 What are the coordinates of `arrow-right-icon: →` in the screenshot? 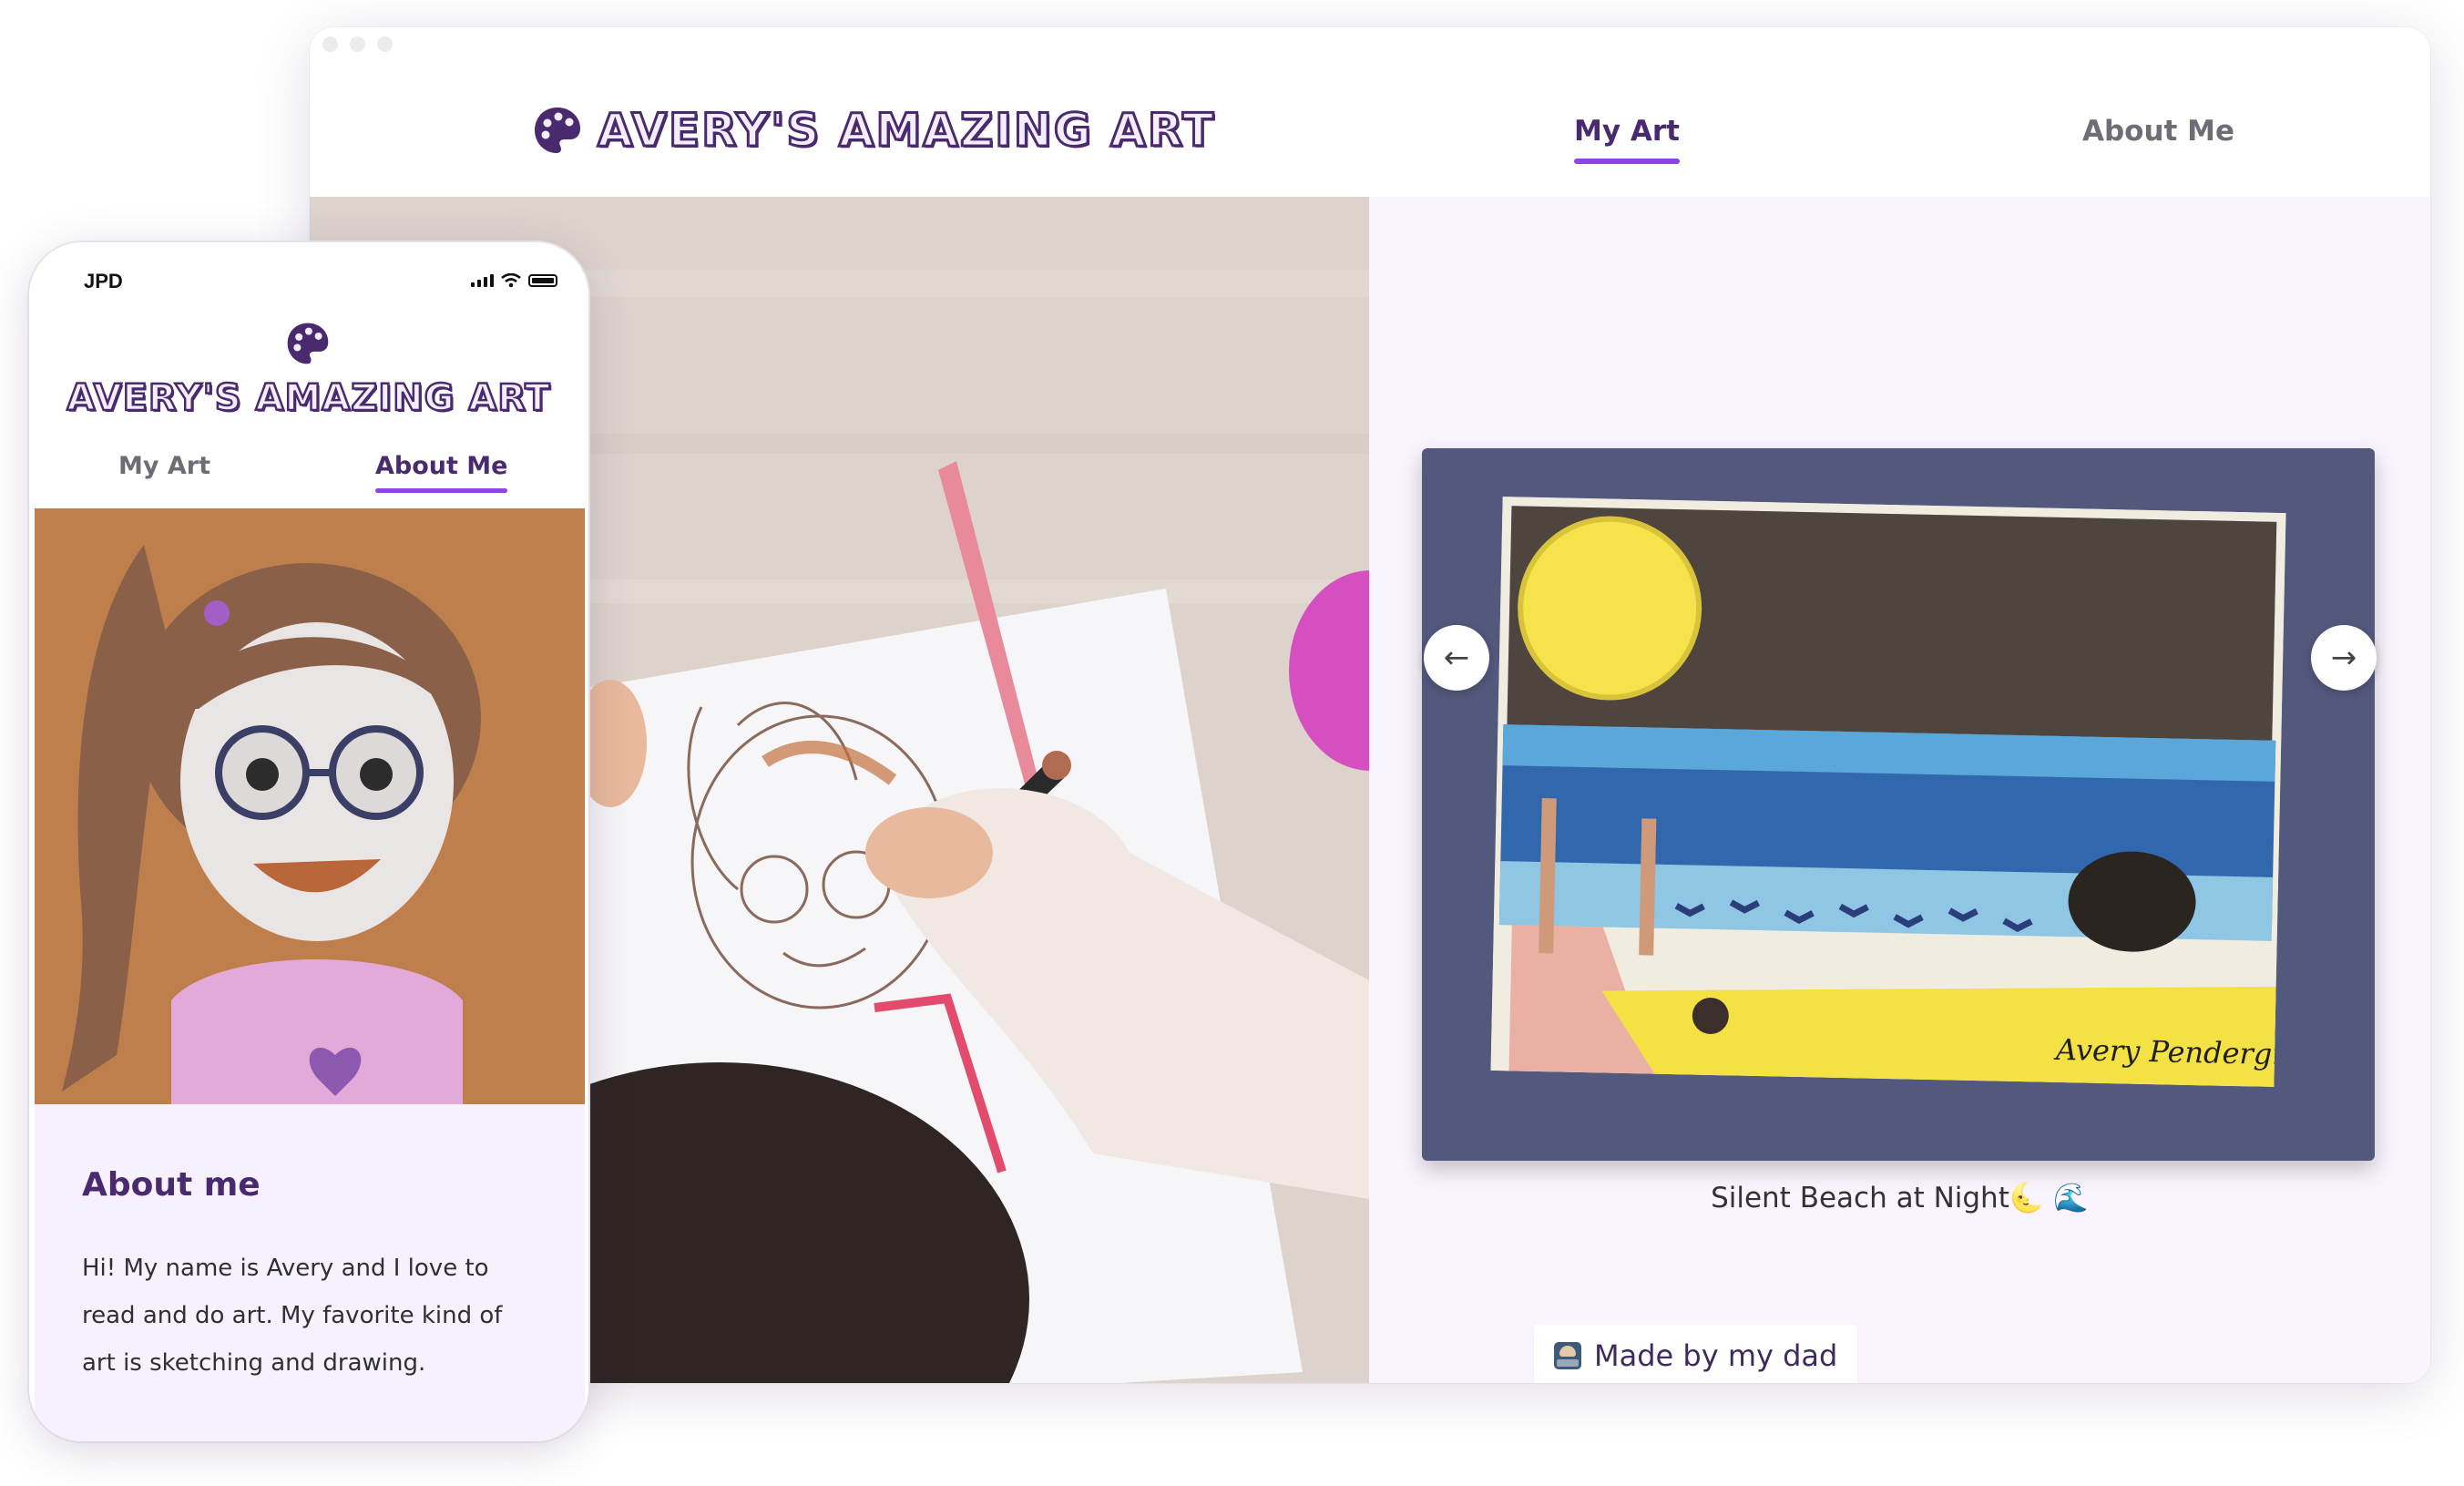 It's located at (2343, 658).